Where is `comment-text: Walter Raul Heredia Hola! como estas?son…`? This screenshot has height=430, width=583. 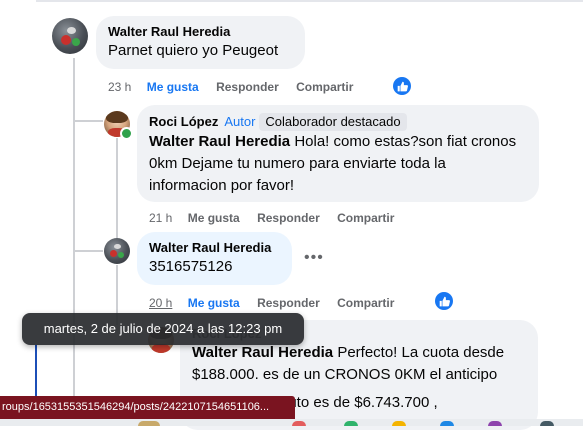 comment-text: Walter Raul Heredia Hola! como estas?son… is located at coordinates (333, 163).